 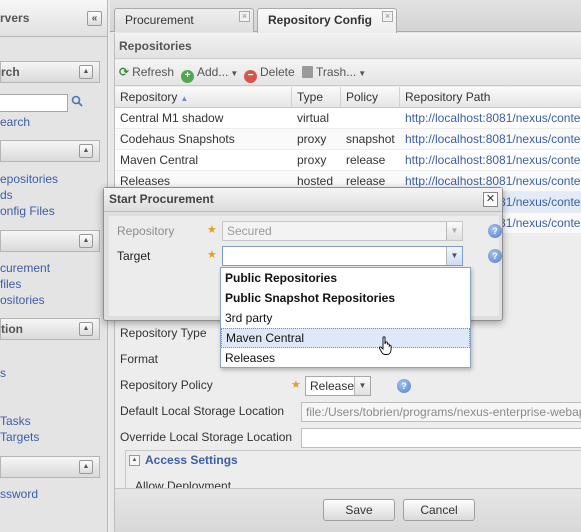 What do you see at coordinates (269, 74) in the screenshot?
I see `delete-button: − Delete` at bounding box center [269, 74].